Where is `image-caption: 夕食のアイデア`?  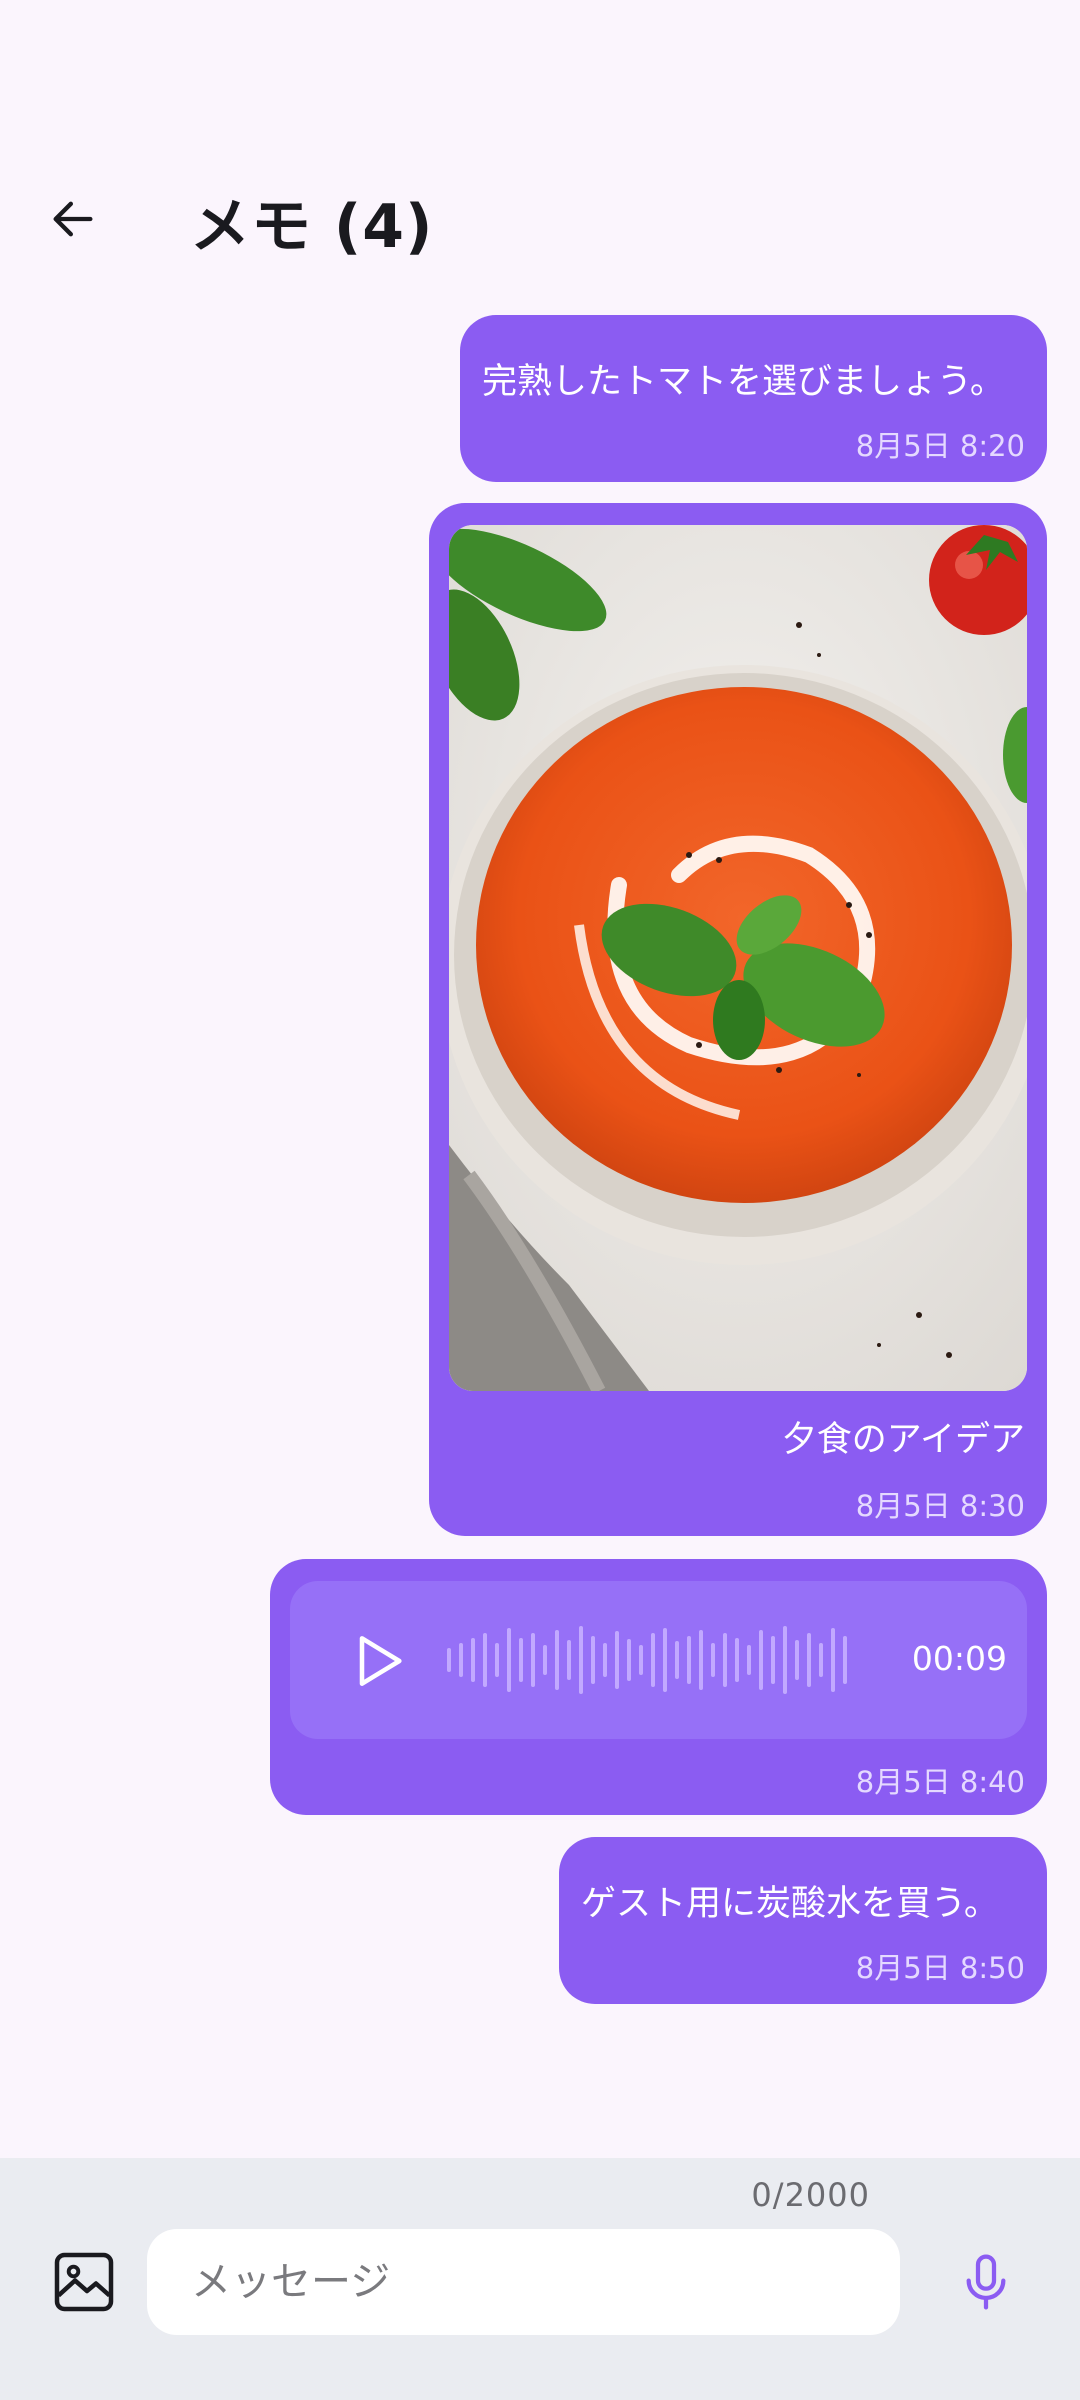
image-caption: 夕食のアイデア is located at coordinates (903, 1440).